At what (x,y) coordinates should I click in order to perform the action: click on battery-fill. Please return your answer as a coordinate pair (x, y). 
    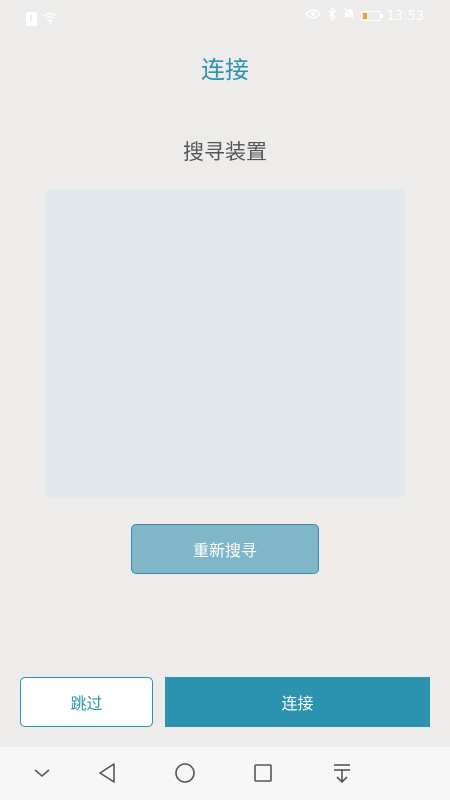
    Looking at the image, I should click on (364, 16).